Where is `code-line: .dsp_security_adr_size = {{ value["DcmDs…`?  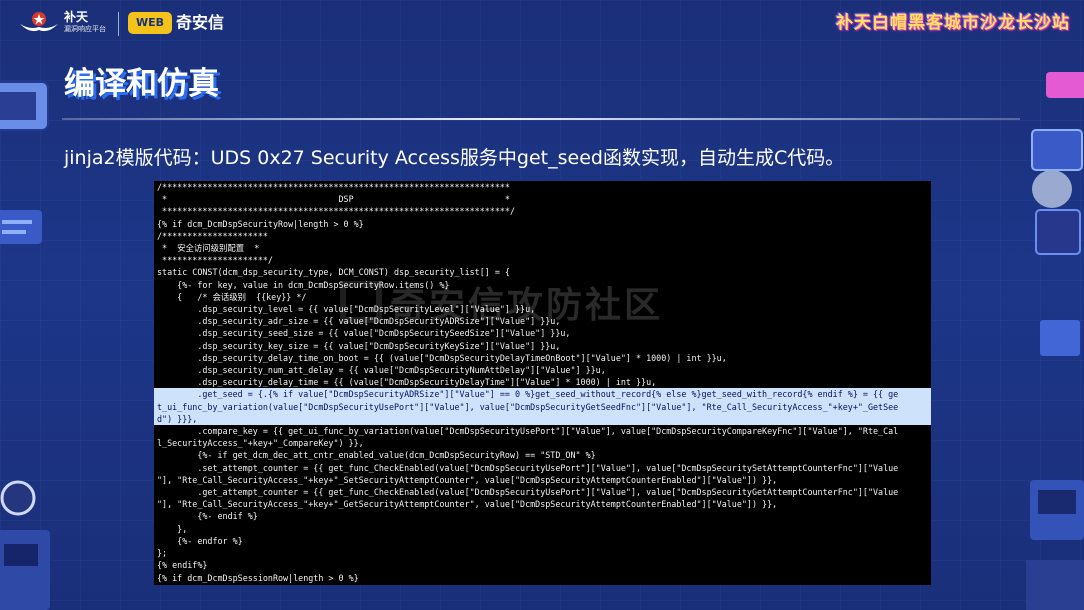
code-line: .dsp_security_adr_size = {{ value["DcmDs… is located at coordinates (359, 321).